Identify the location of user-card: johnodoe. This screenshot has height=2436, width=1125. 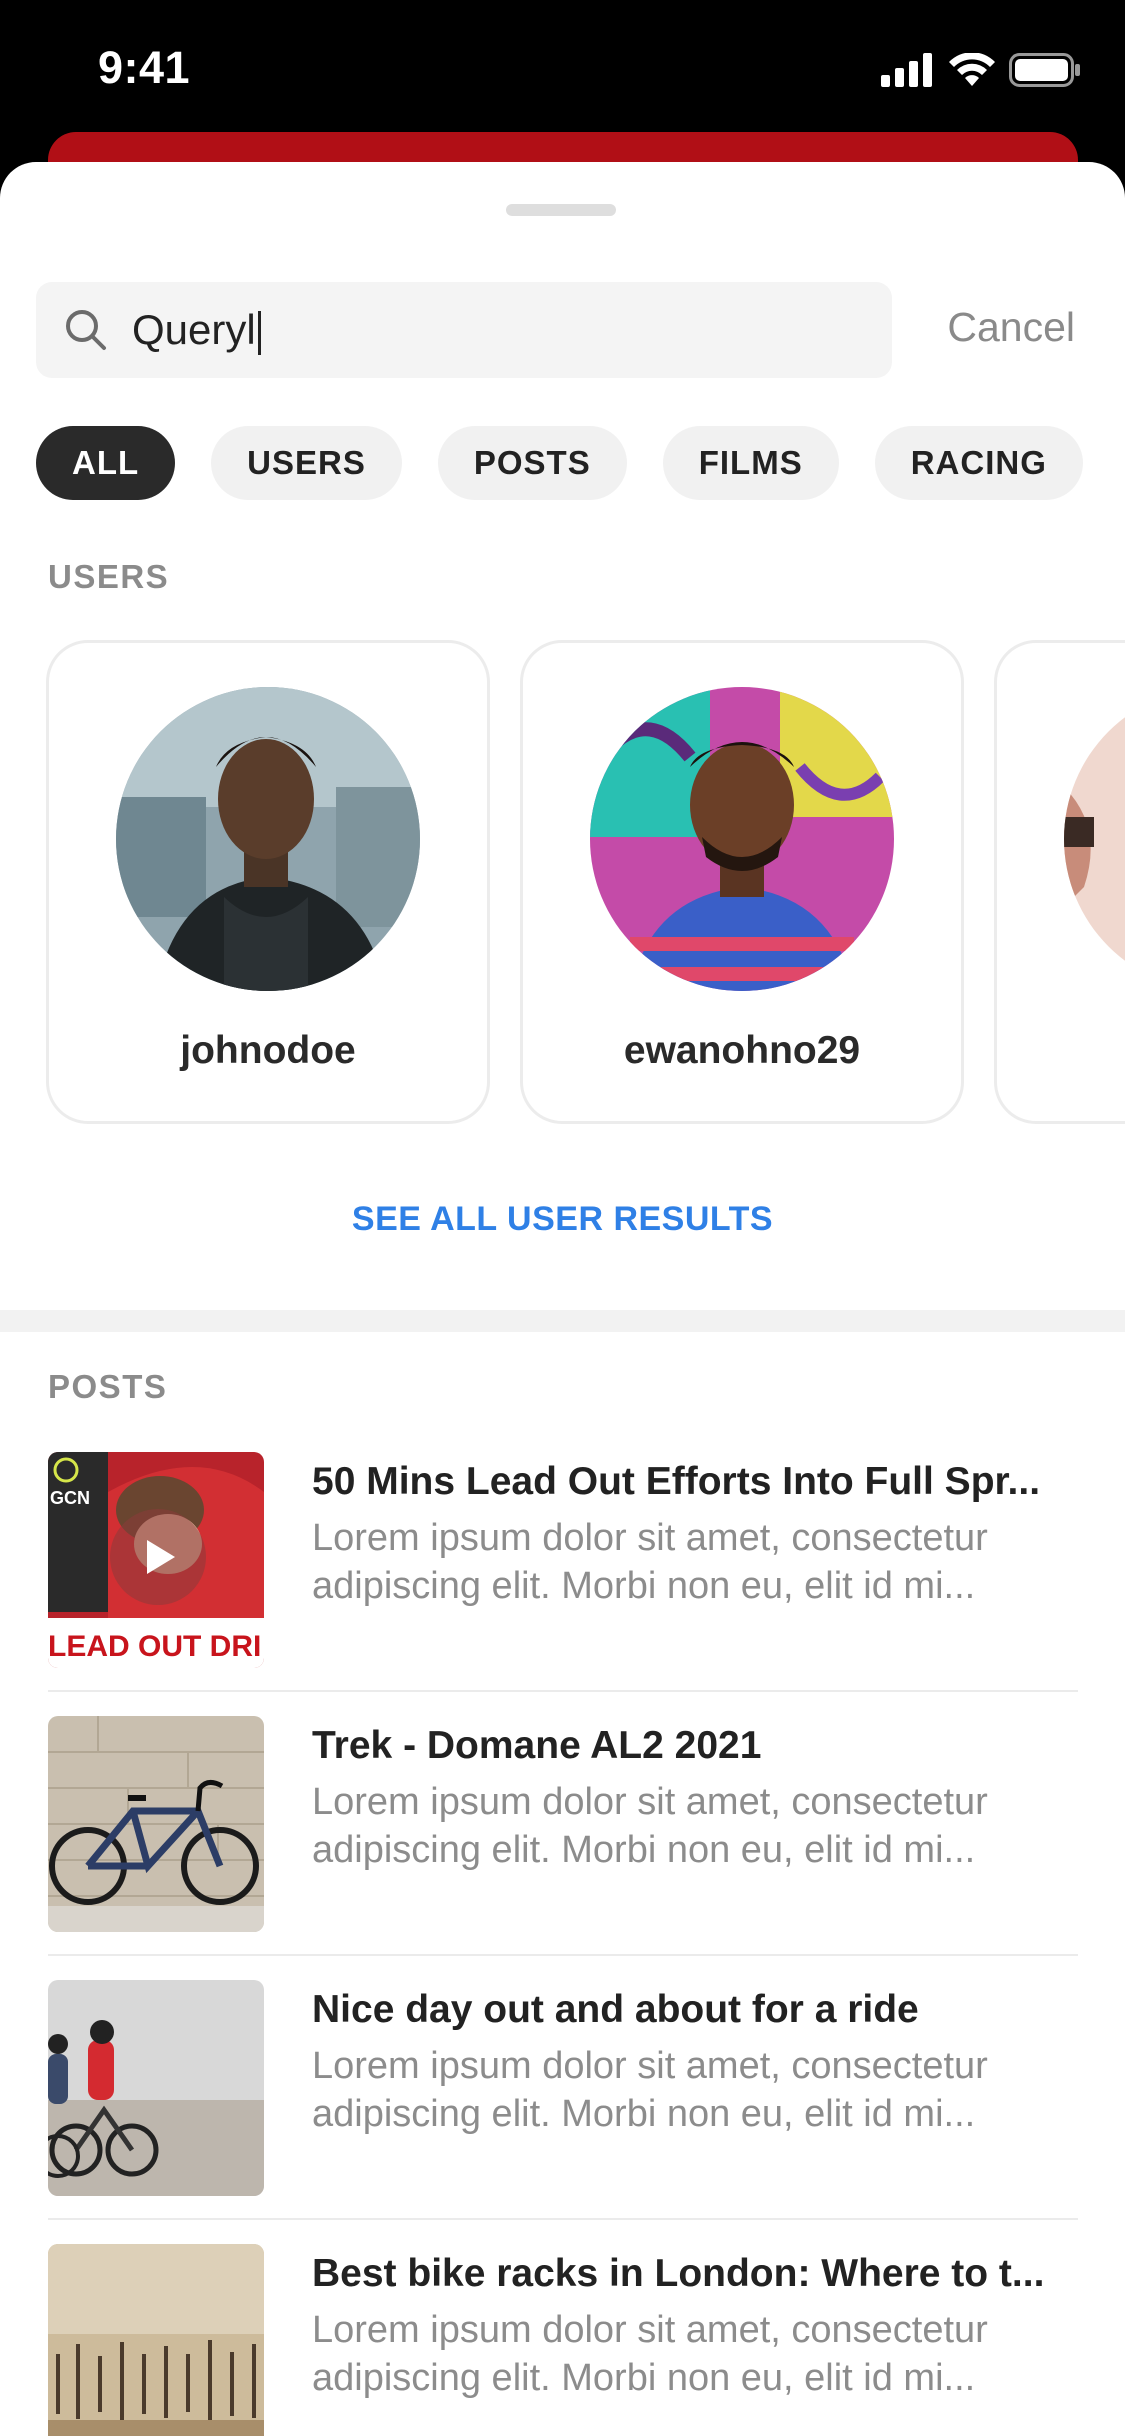
(268, 882).